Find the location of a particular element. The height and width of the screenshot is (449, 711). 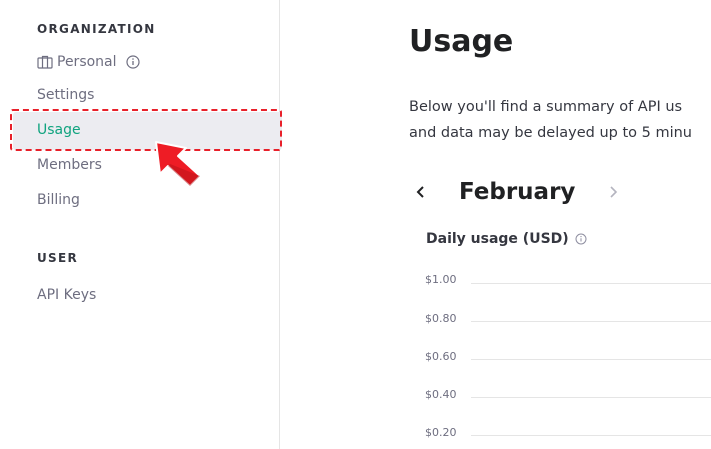

sidebar-item-billing: Billing is located at coordinates (58, 200).